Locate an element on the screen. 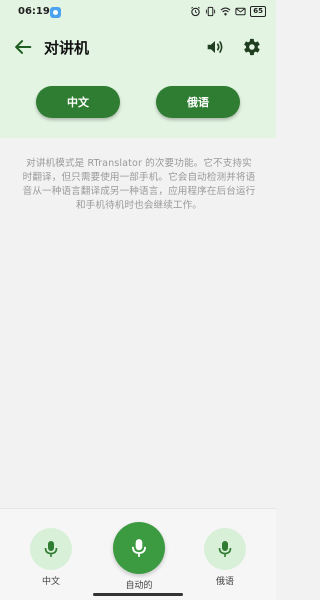 The width and height of the screenshot is (320, 600). wifi-icon is located at coordinates (225, 11).